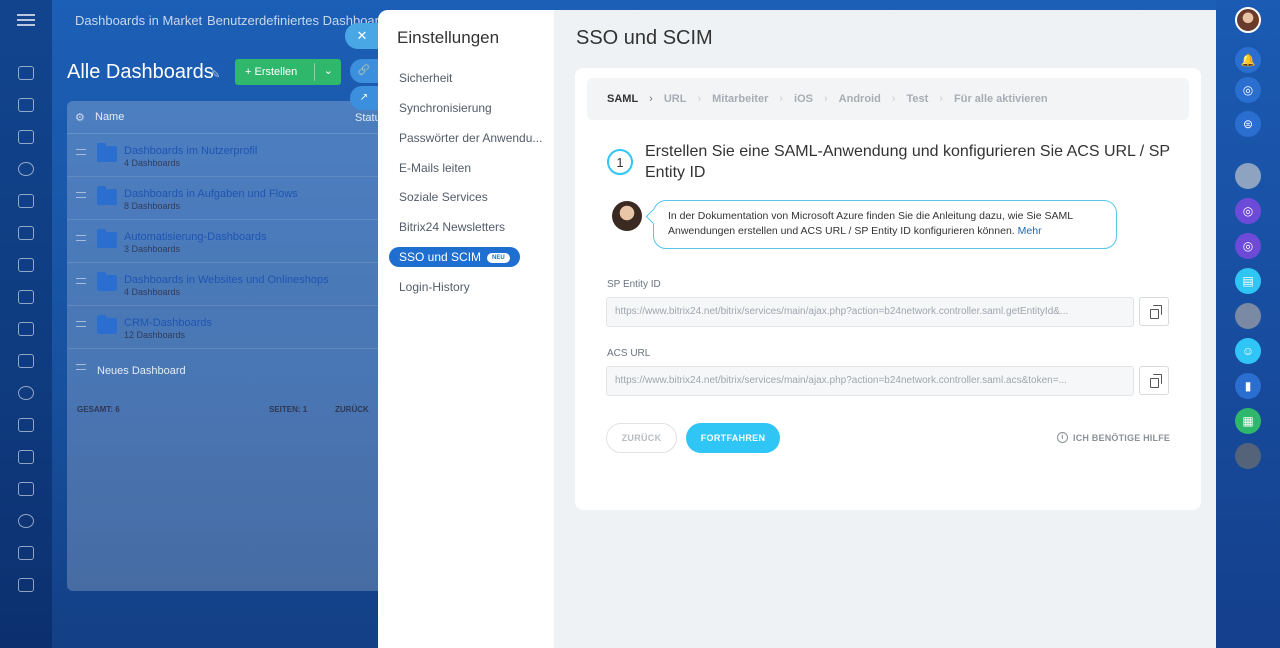 The width and height of the screenshot is (1280, 648). What do you see at coordinates (26, 489) in the screenshot?
I see `storage-icon` at bounding box center [26, 489].